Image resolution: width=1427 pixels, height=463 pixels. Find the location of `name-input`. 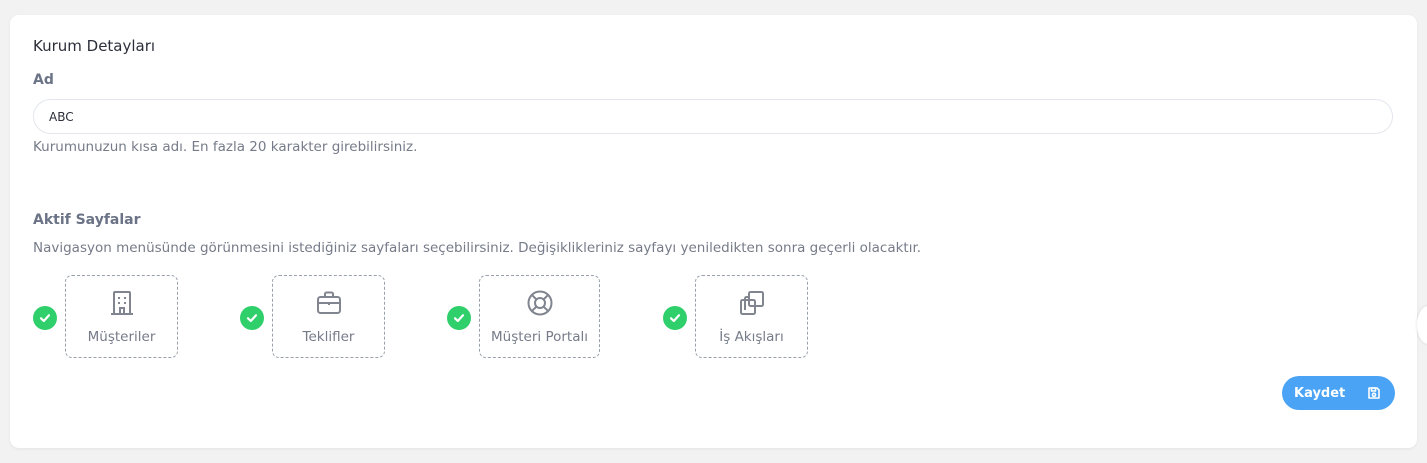

name-input is located at coordinates (713, 116).